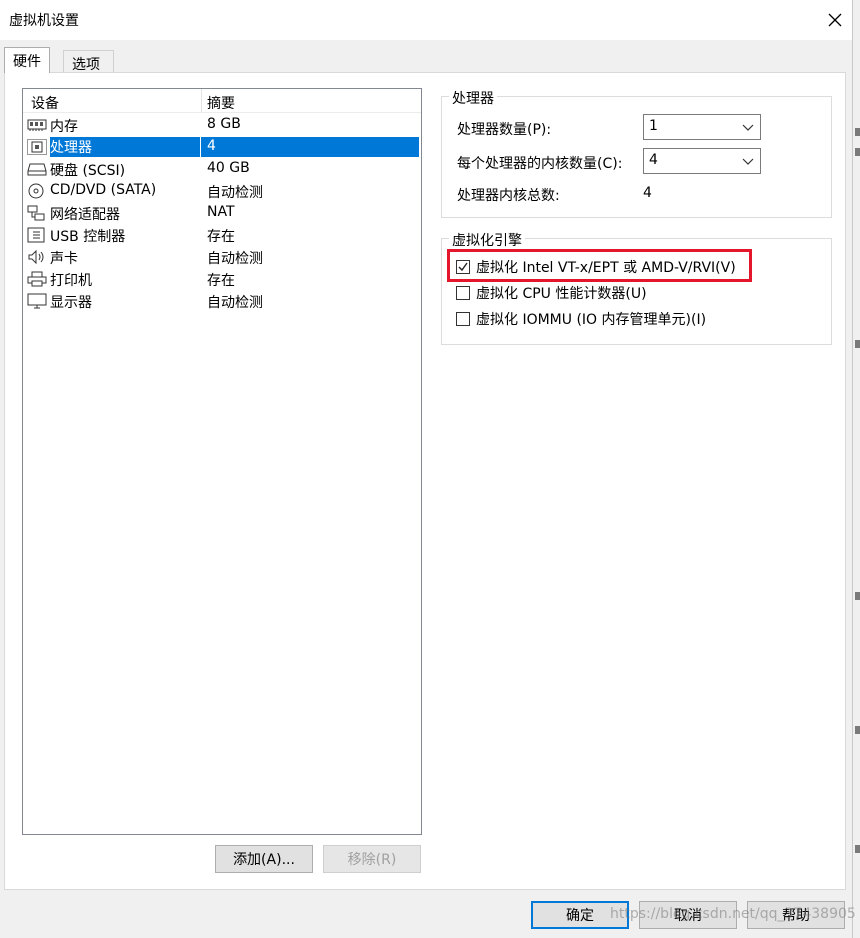  What do you see at coordinates (27, 60) in the screenshot?
I see `tab-hardware: 硬件` at bounding box center [27, 60].